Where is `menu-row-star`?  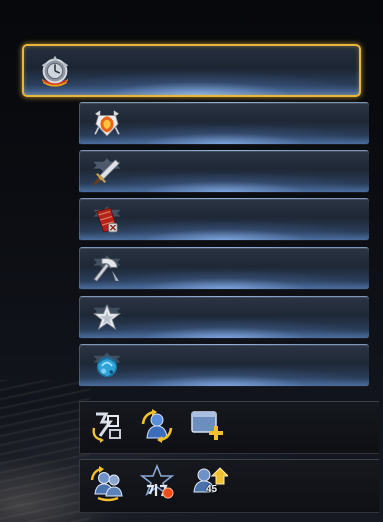 menu-row-star is located at coordinates (224, 317).